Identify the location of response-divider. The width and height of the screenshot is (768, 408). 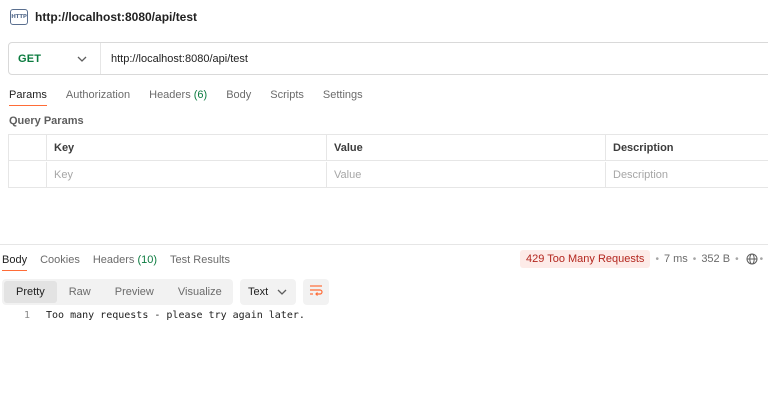
(384, 244).